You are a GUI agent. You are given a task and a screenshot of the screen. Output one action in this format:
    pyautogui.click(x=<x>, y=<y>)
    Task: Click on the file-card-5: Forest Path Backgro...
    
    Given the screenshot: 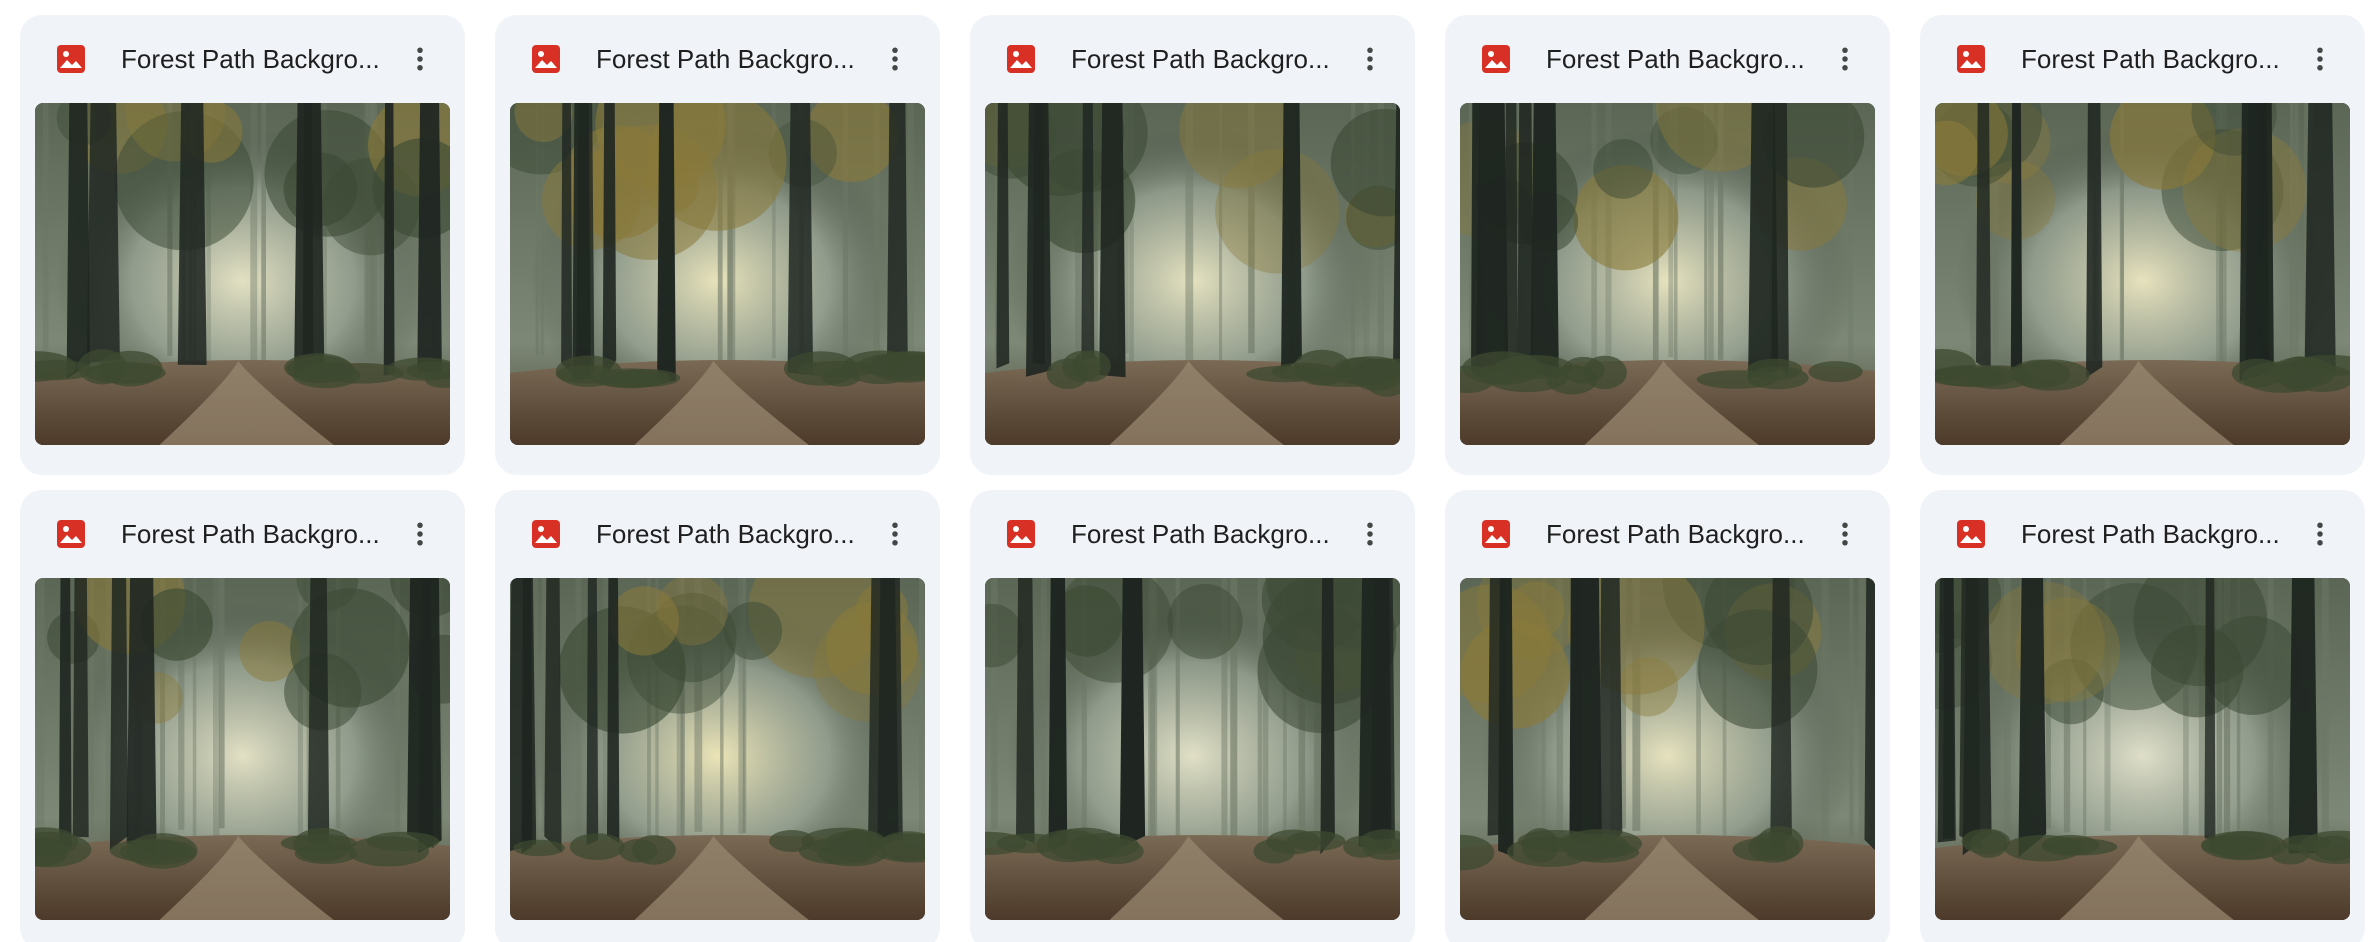 What is the action you would take?
    pyautogui.click(x=2142, y=245)
    